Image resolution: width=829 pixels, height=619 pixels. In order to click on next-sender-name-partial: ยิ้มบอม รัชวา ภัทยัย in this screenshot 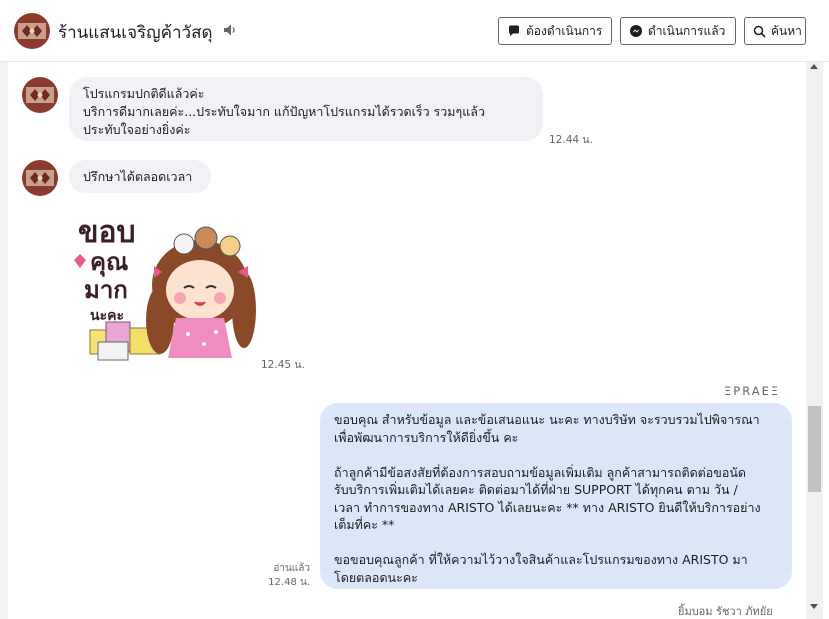, I will do `click(725, 611)`.